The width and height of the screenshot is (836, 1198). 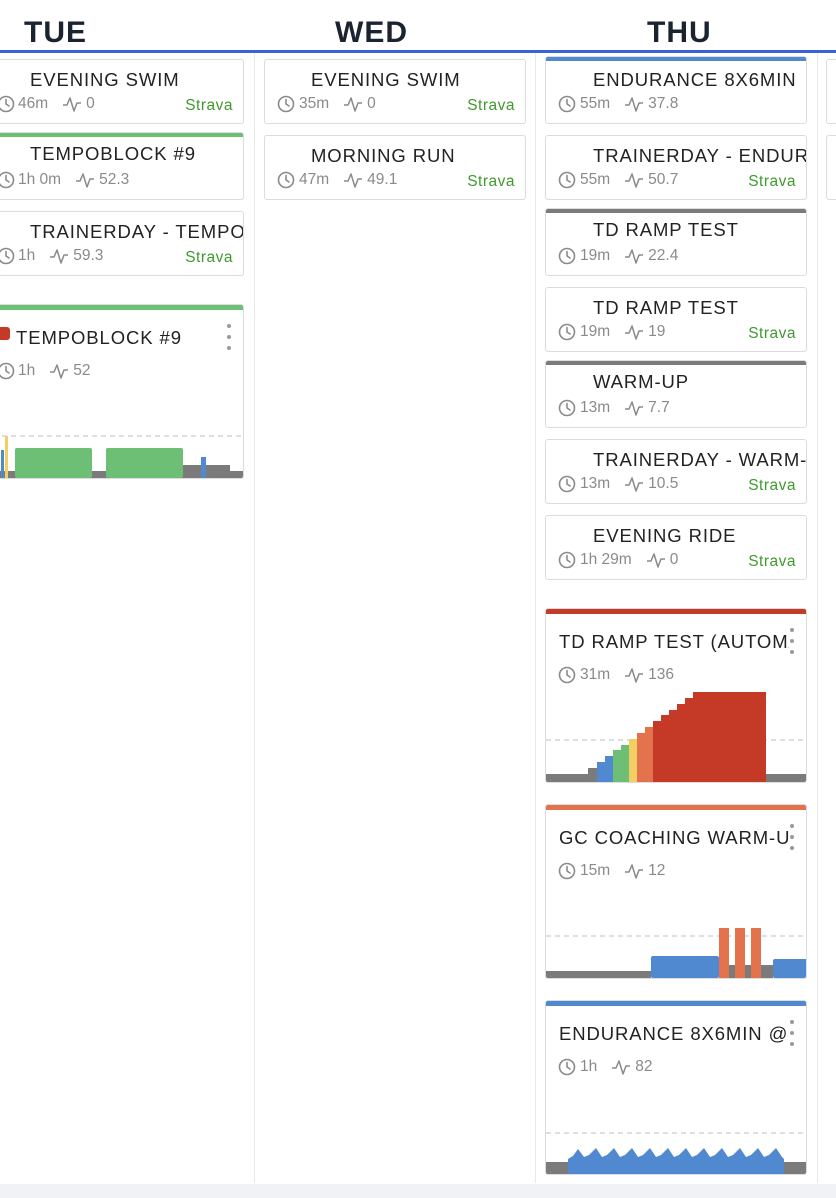 What do you see at coordinates (699, 155) in the screenshot?
I see `activity-title: TRAINERDAY - ENDURANCE` at bounding box center [699, 155].